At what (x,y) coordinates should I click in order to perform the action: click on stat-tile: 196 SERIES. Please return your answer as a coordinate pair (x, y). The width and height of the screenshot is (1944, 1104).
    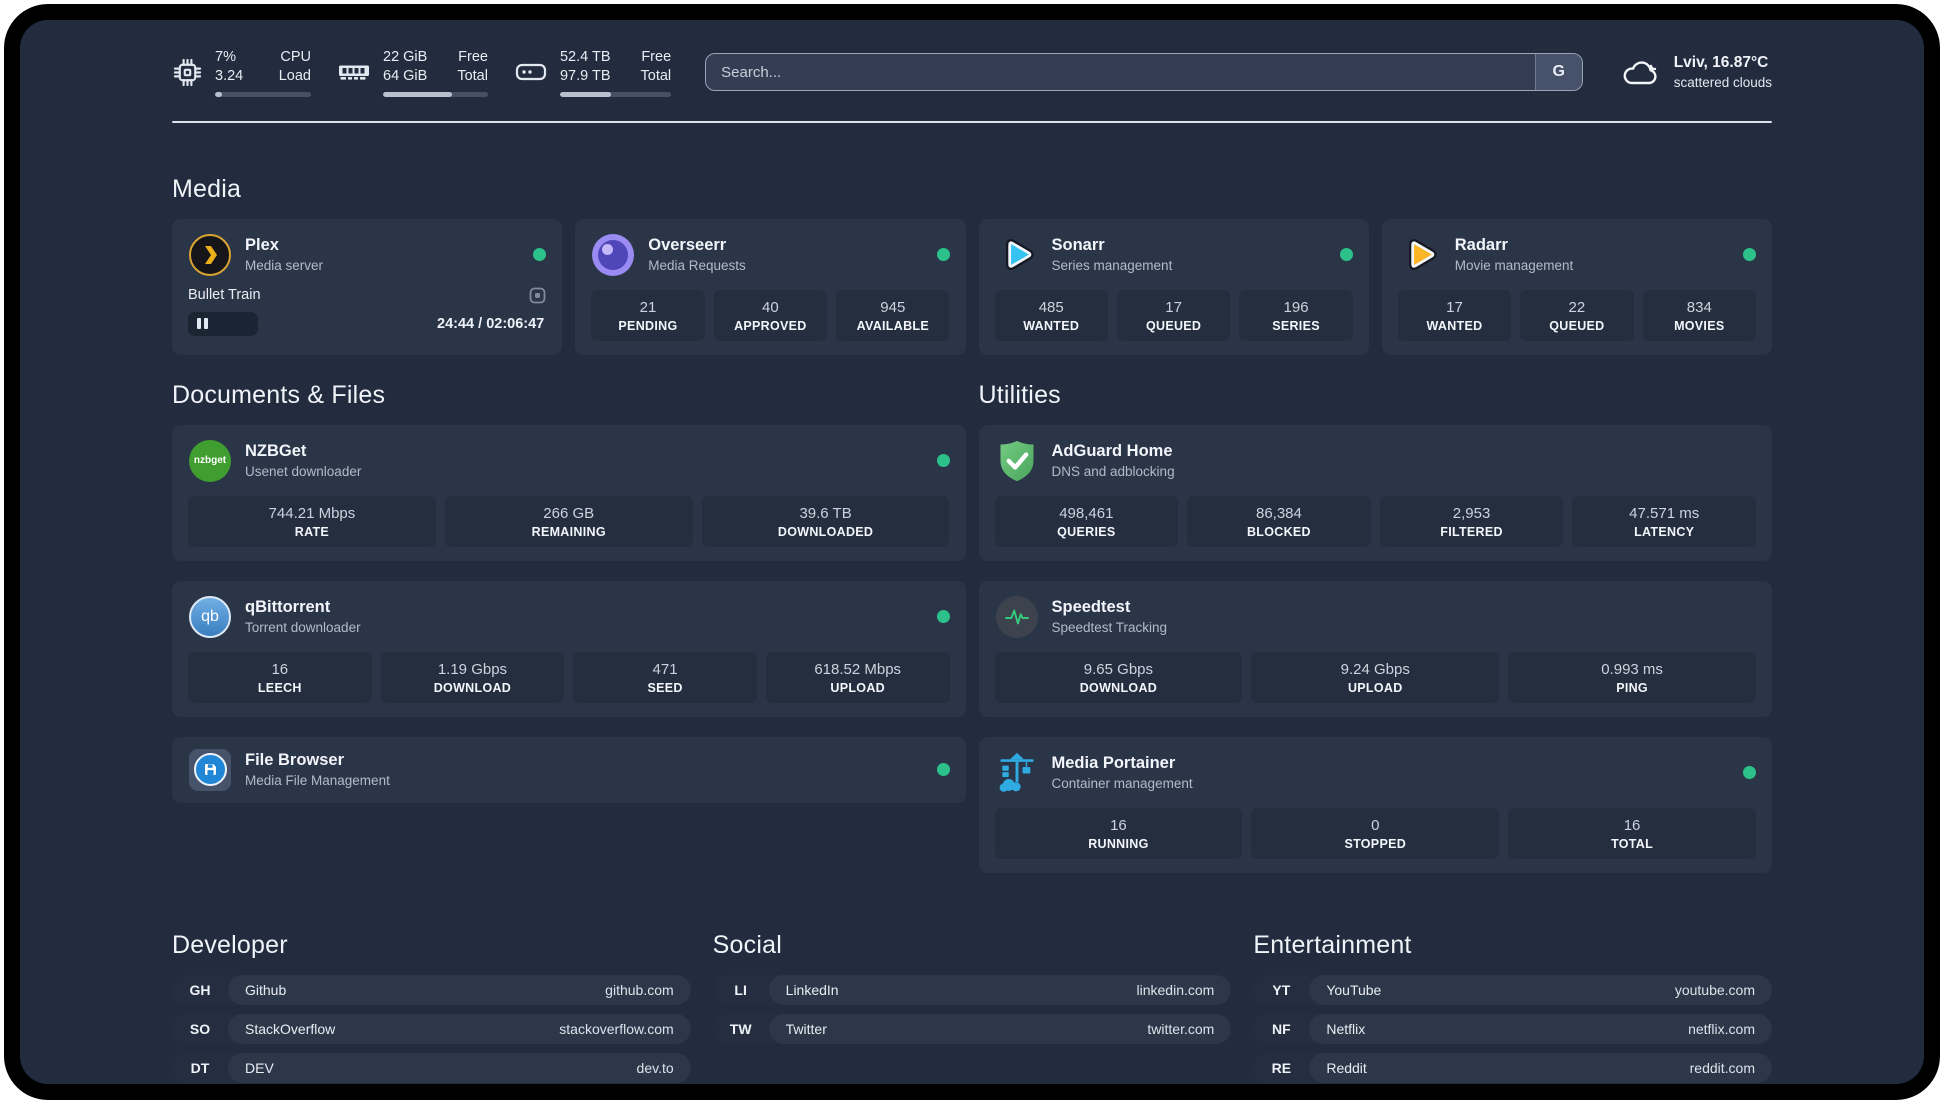
    Looking at the image, I should click on (1296, 315).